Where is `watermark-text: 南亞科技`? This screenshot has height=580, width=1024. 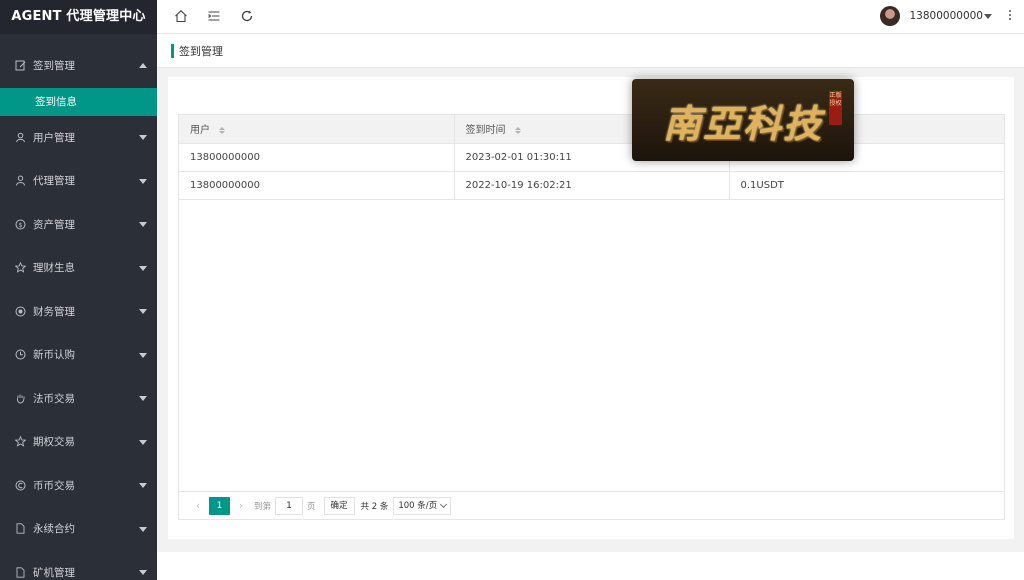 watermark-text: 南亞科技 is located at coordinates (742, 123).